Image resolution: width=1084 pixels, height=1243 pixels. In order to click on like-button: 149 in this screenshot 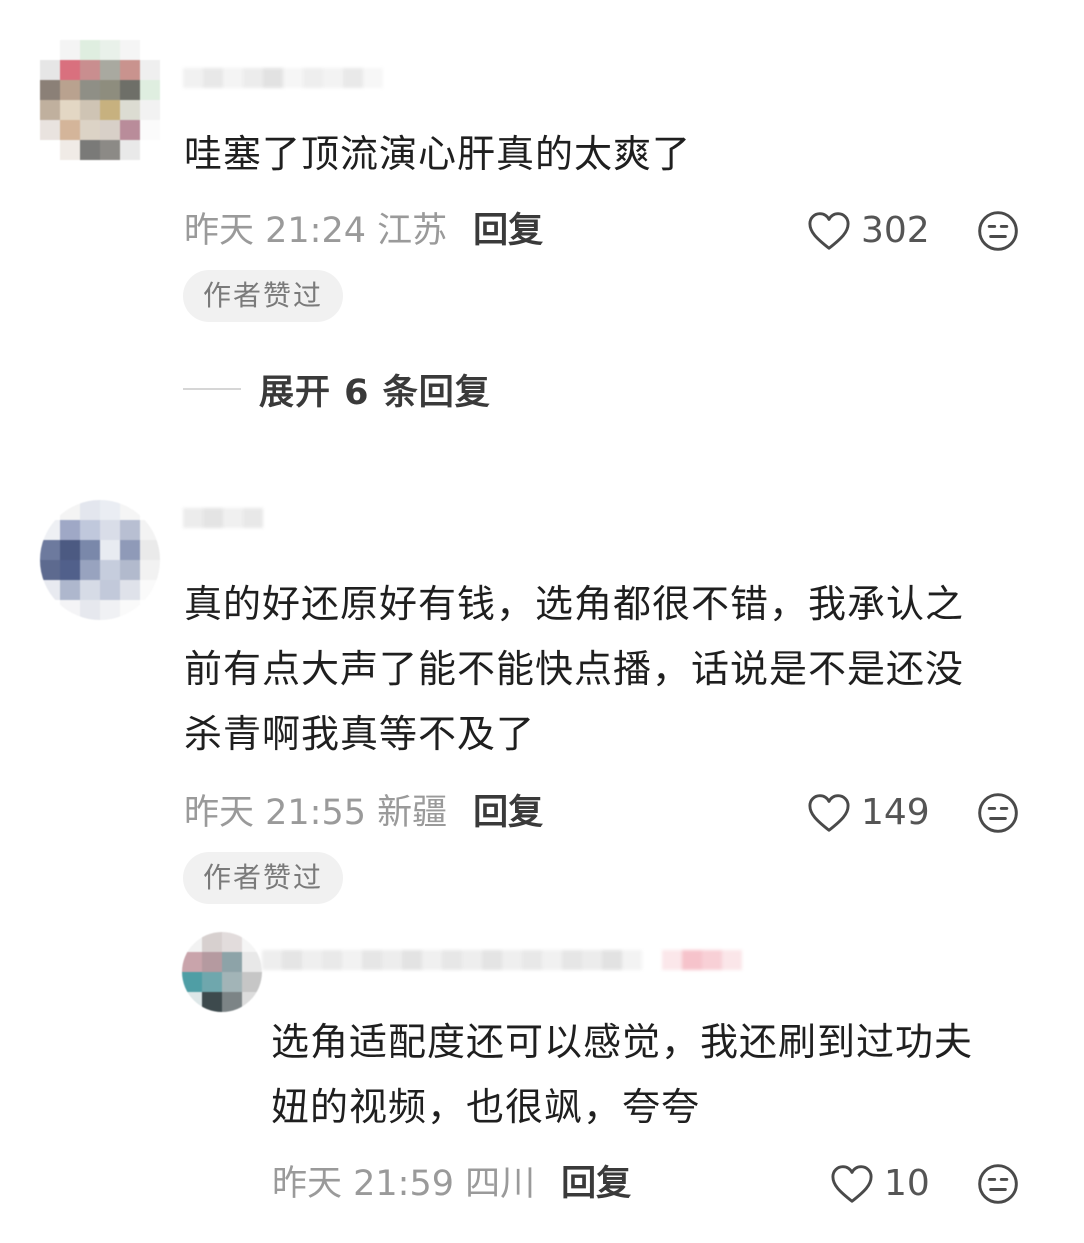, I will do `click(868, 813)`.